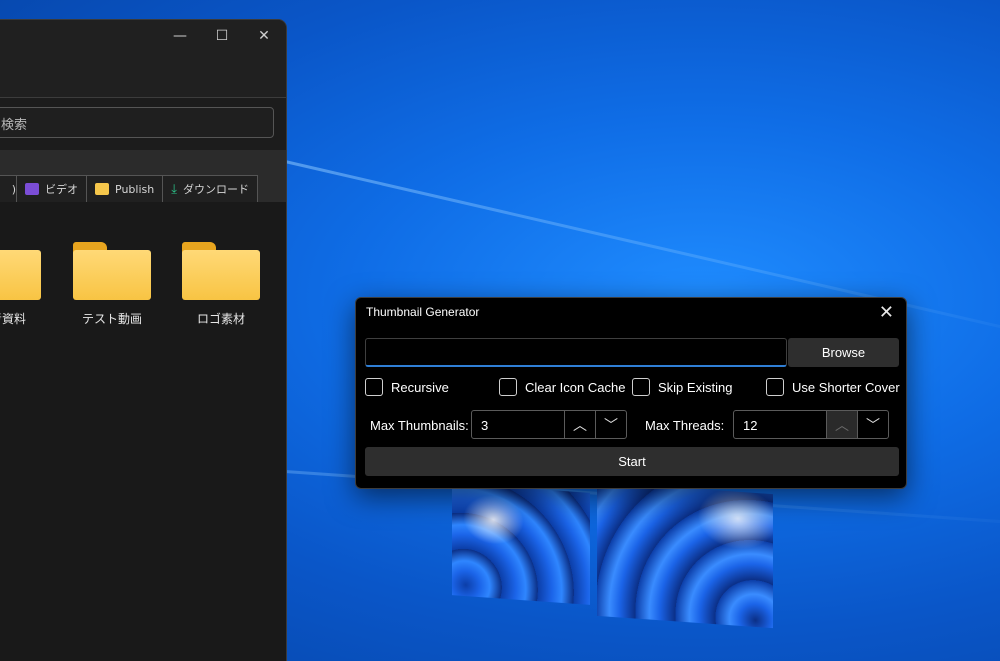 This screenshot has width=1000, height=661. What do you see at coordinates (518, 424) in the screenshot?
I see `max-thumbnails-value: 3` at bounding box center [518, 424].